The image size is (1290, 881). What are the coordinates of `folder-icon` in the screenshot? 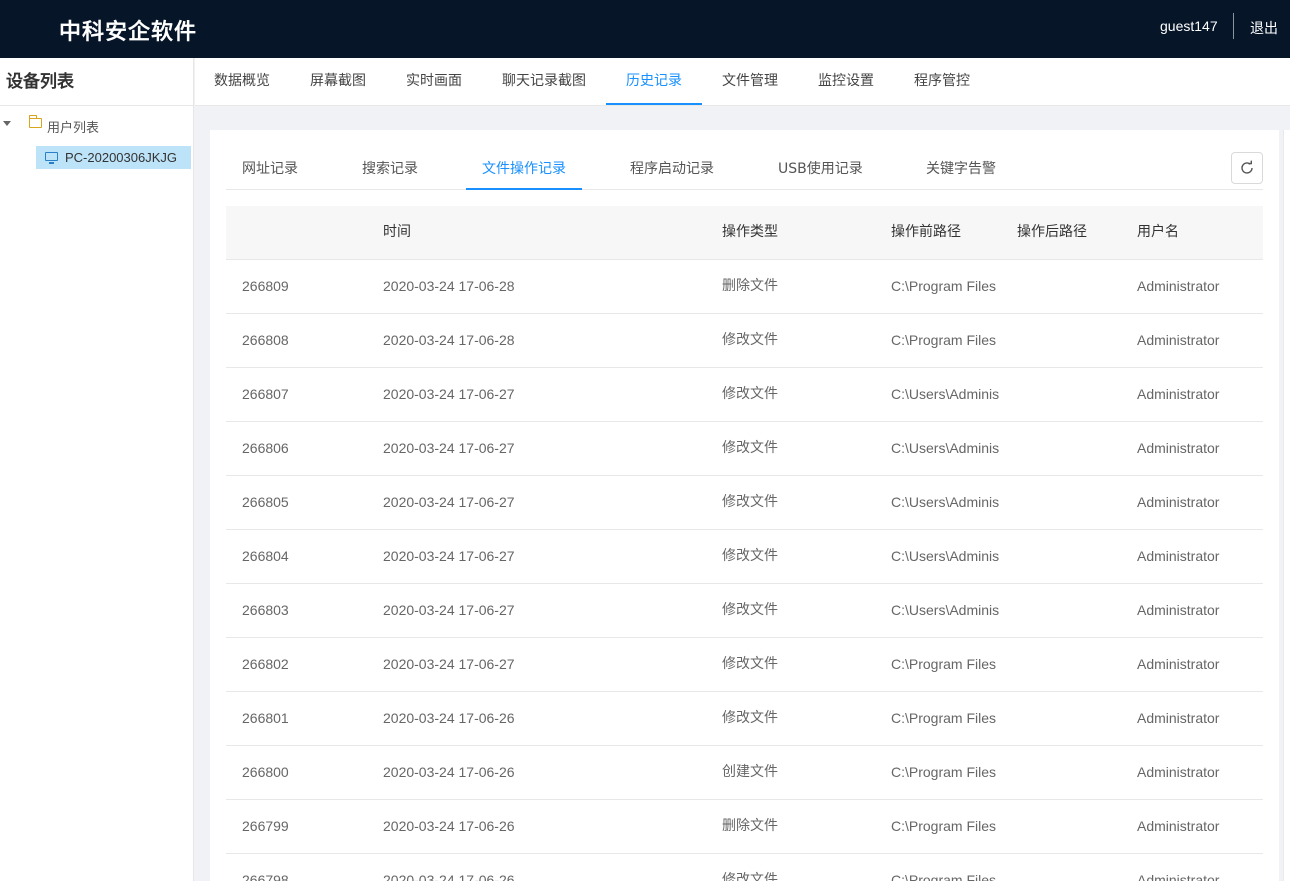 It's located at (35, 121).